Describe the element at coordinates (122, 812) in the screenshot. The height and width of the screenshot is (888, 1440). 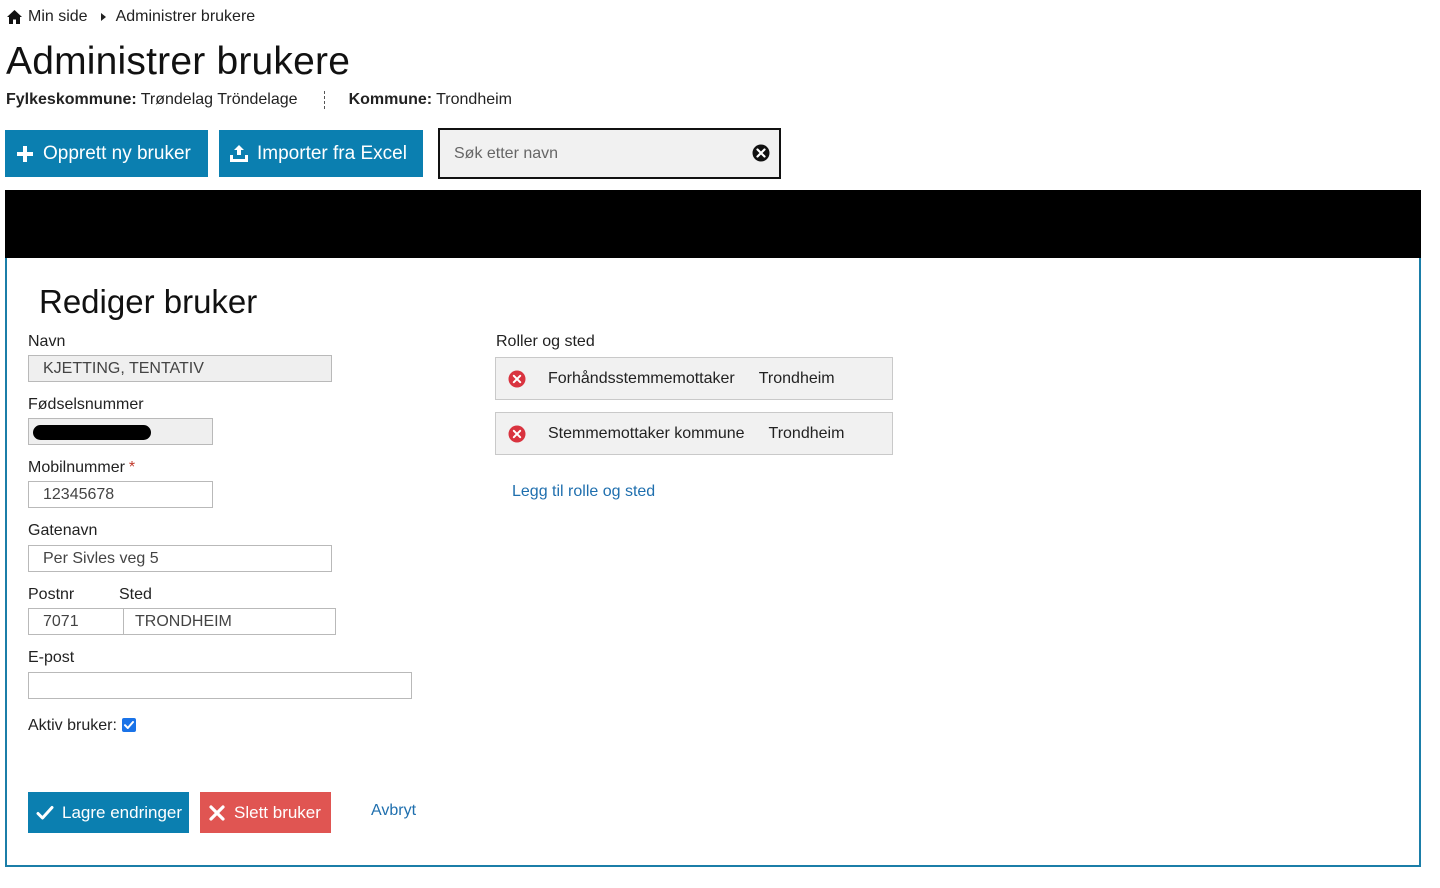
I see `save-label: Lagre endringer` at that location.